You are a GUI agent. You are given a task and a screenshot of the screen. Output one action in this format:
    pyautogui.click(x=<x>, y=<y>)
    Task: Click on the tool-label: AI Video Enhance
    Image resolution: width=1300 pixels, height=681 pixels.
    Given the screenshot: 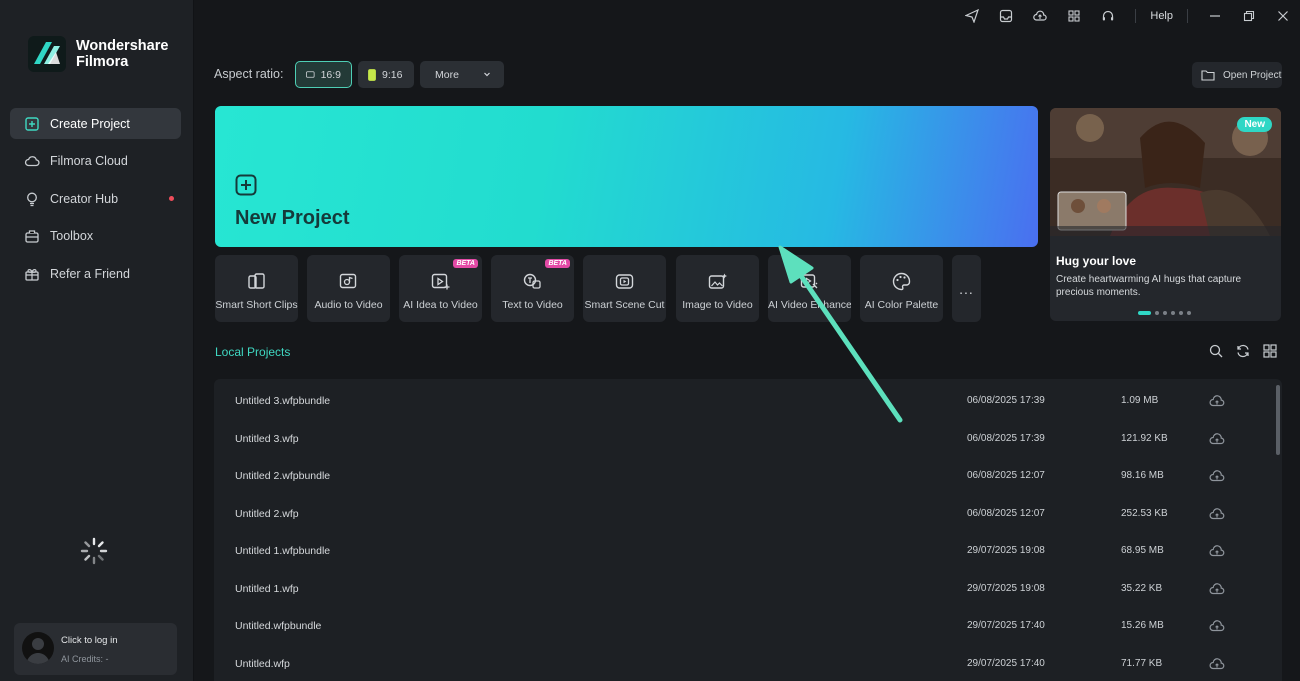 What is the action you would take?
    pyautogui.click(x=809, y=305)
    